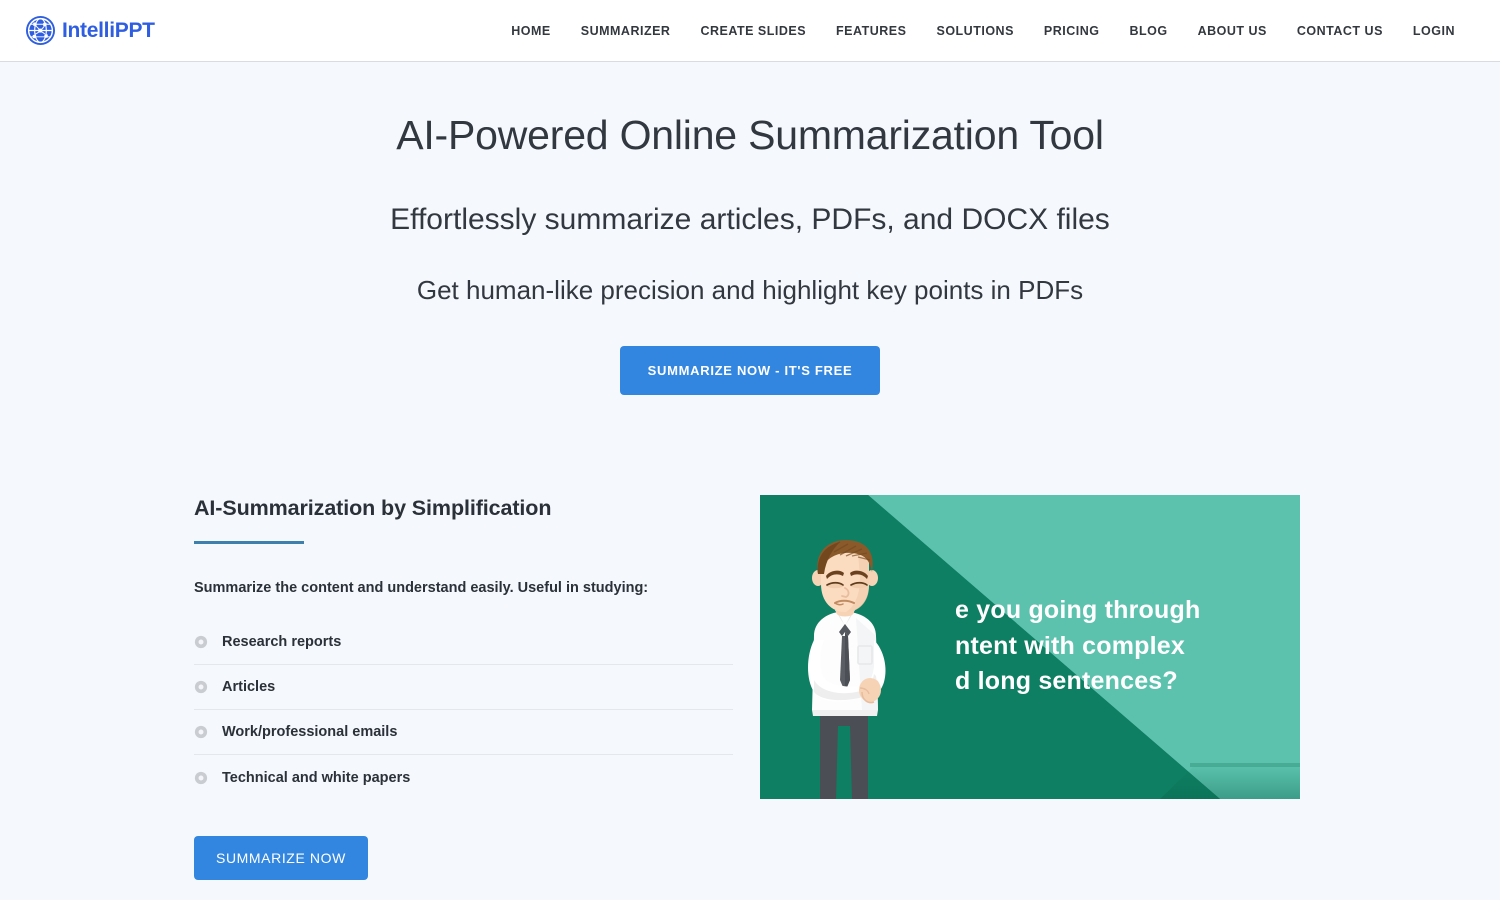 The image size is (1500, 900). Describe the element at coordinates (40, 30) in the screenshot. I see `globe-network-icon` at that location.